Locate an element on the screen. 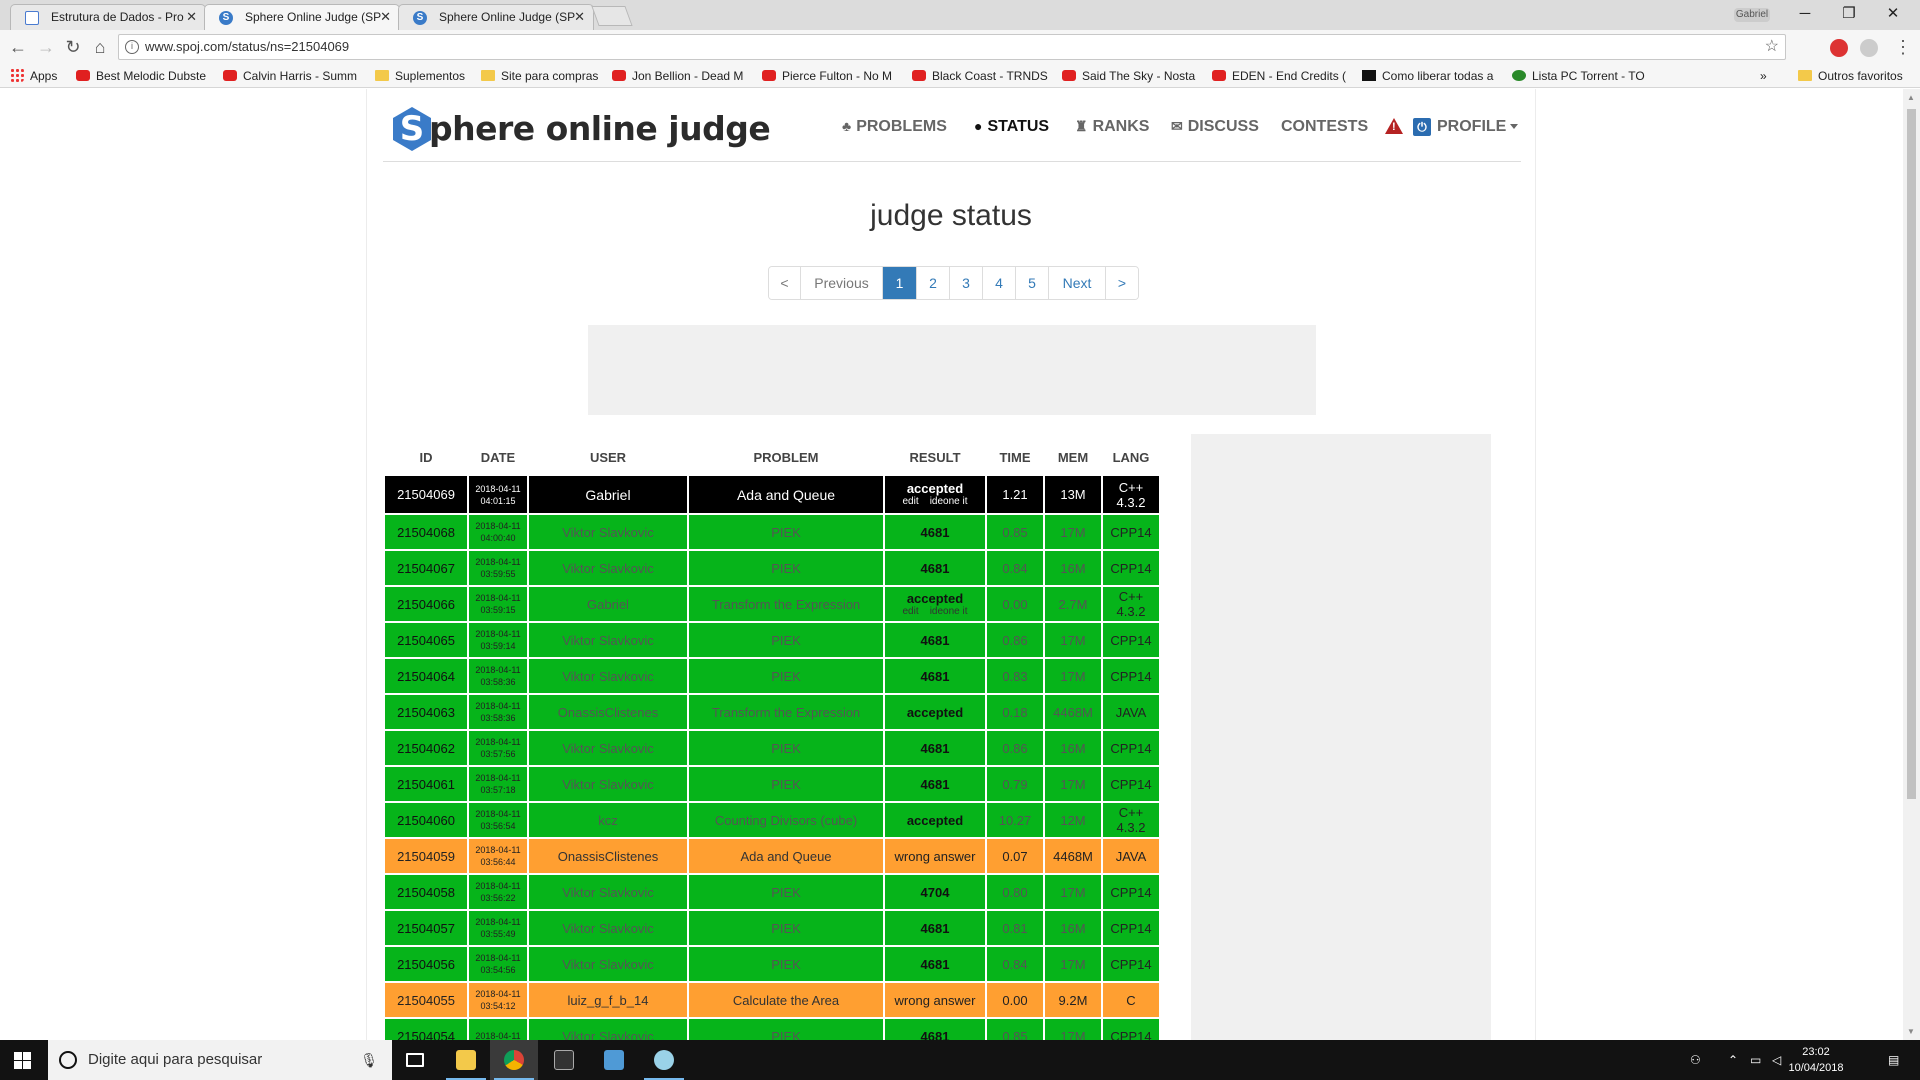 Image resolution: width=1920 pixels, height=1080 pixels. nav-discuss: ✉ DISCUSS is located at coordinates (1215, 127).